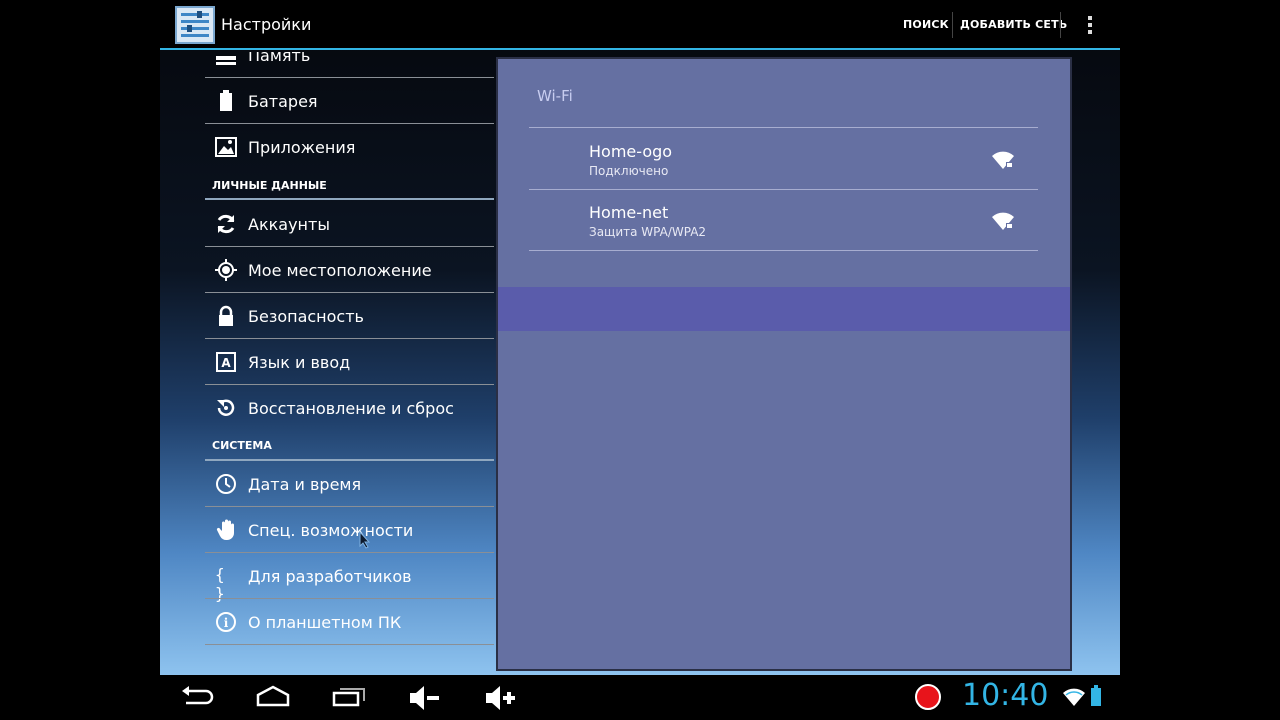 The width and height of the screenshot is (1280, 720). I want to click on sidebar-item-security: Безопасность, so click(349, 316).